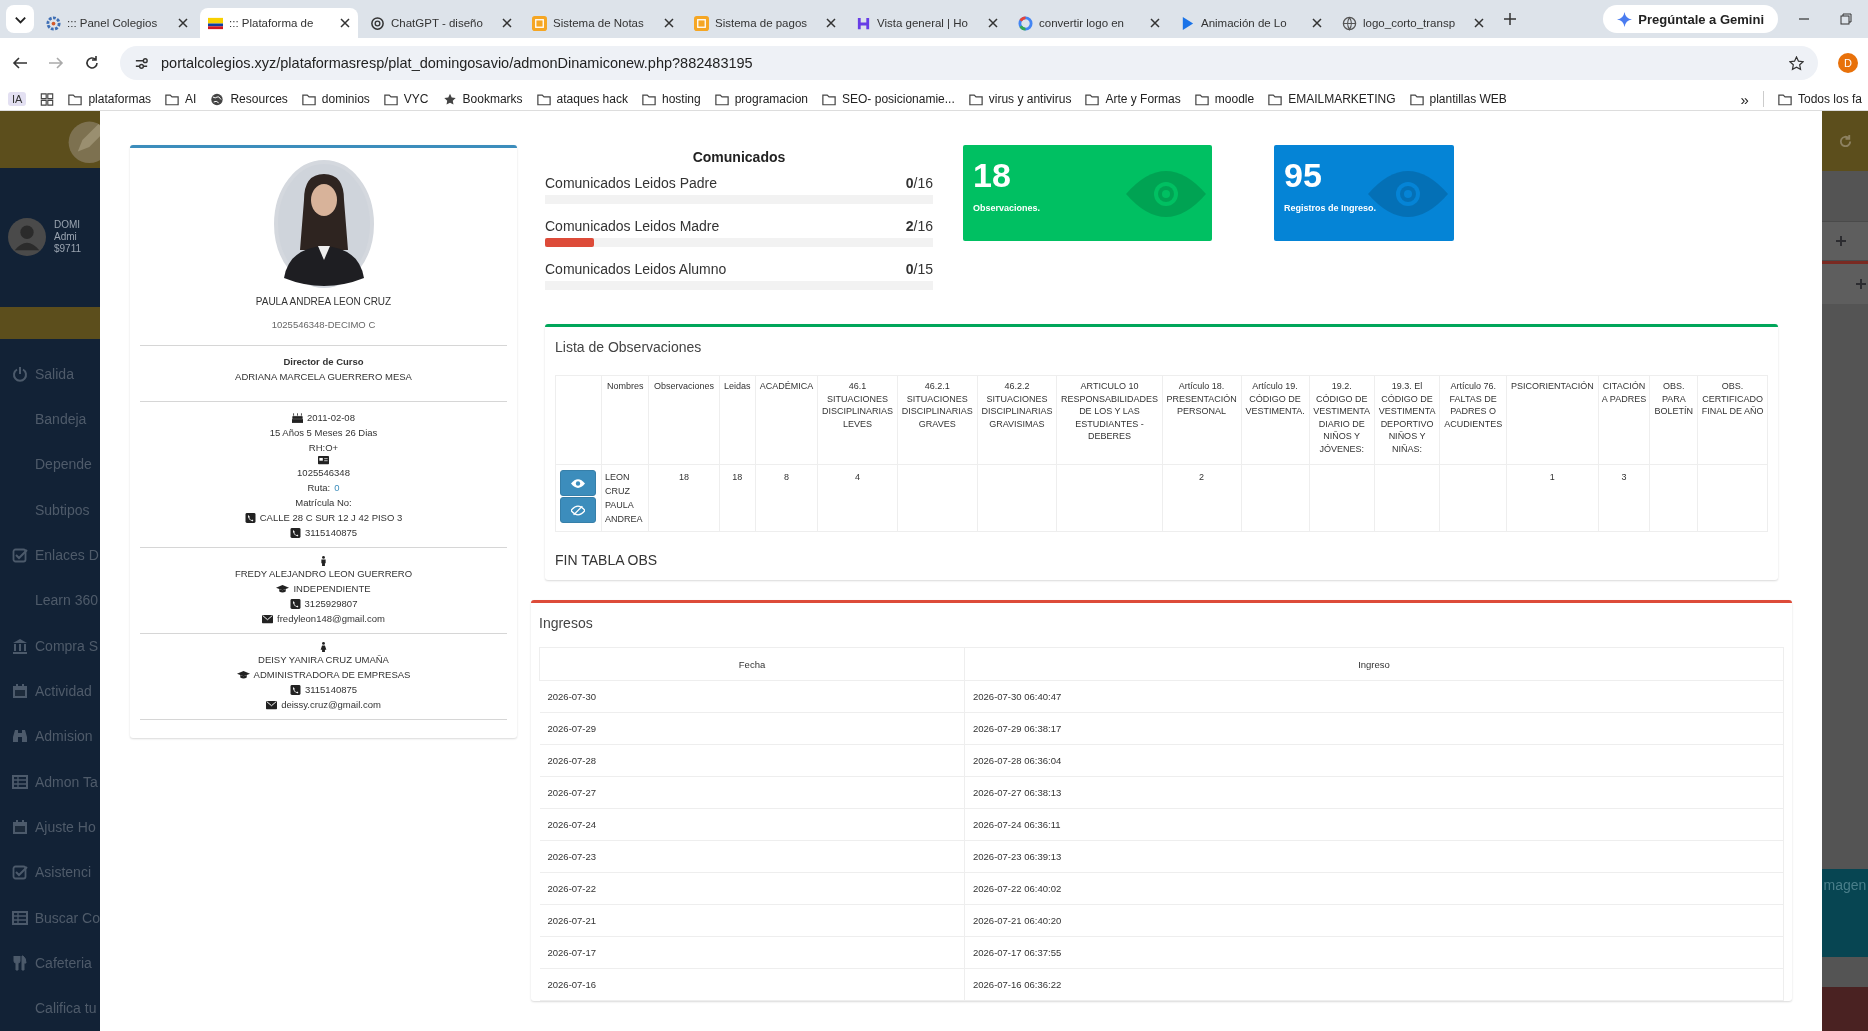 The height and width of the screenshot is (1031, 1868). What do you see at coordinates (1796, 63) in the screenshot?
I see `bookmark-star-icon` at bounding box center [1796, 63].